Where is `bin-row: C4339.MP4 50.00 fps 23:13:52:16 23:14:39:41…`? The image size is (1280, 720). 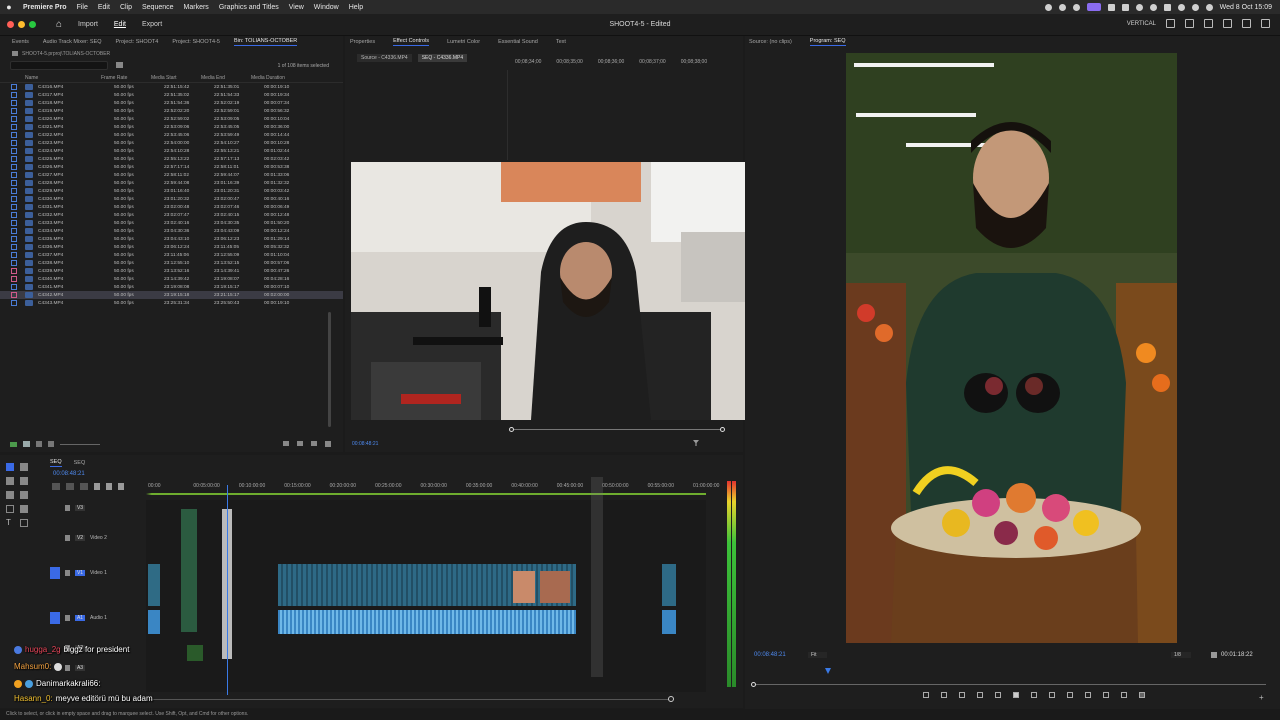 bin-row: C4339.MP4 50.00 fps 23:13:52:16 23:14:39:41… is located at coordinates (171, 271).